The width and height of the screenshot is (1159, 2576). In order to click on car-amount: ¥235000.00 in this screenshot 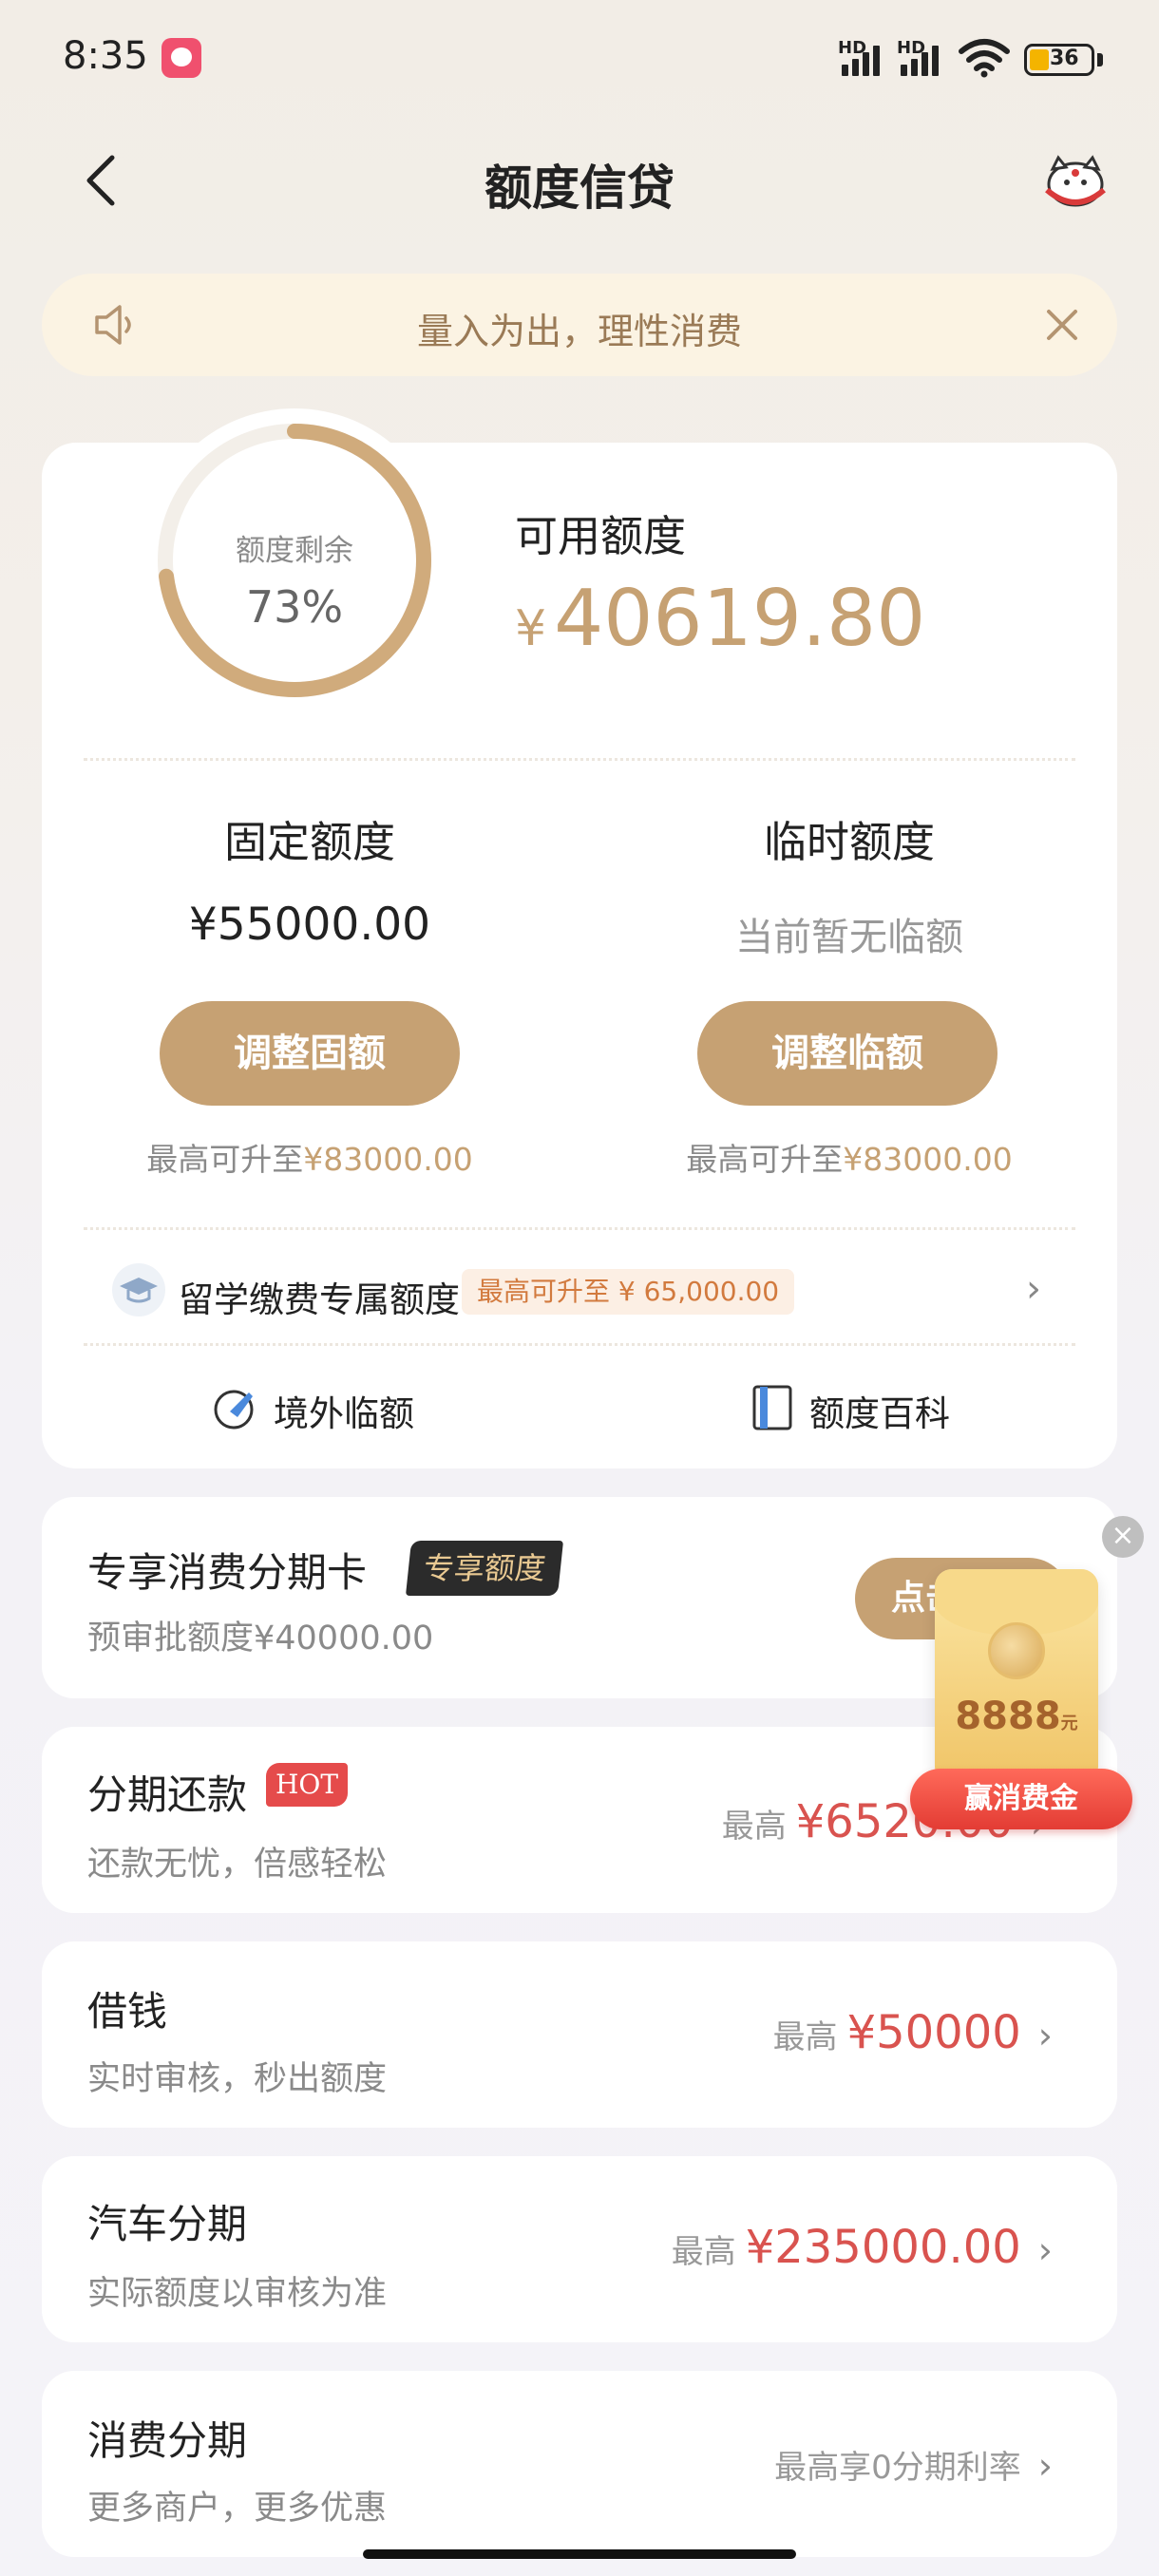, I will do `click(883, 2247)`.